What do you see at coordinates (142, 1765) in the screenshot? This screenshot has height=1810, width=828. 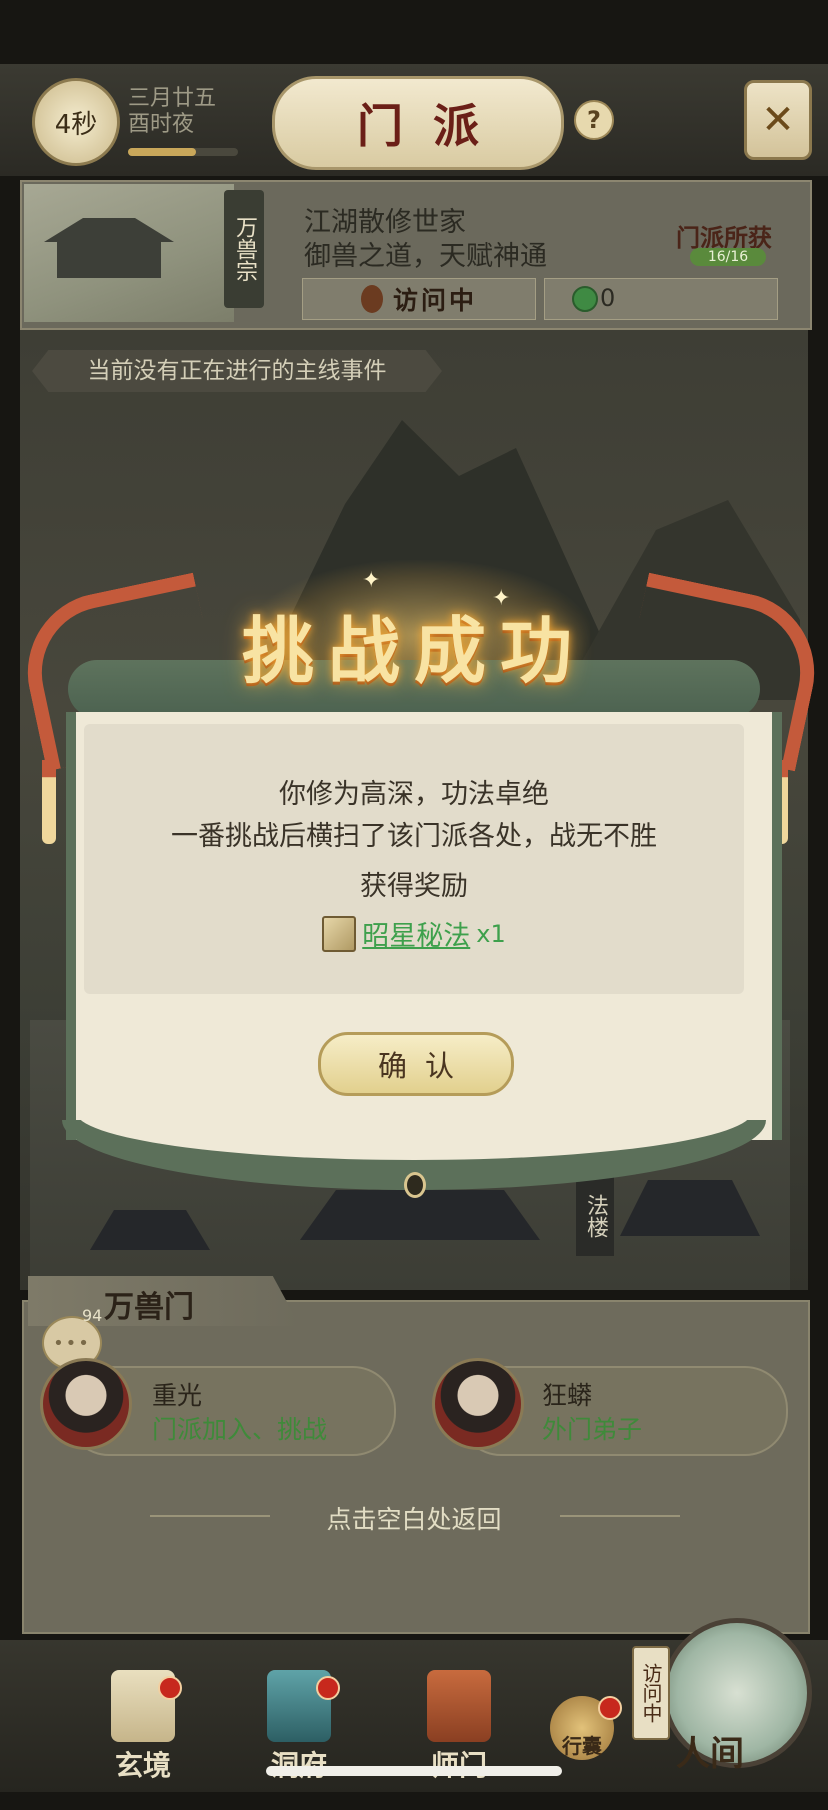 I see `nav-label: 玄境` at bounding box center [142, 1765].